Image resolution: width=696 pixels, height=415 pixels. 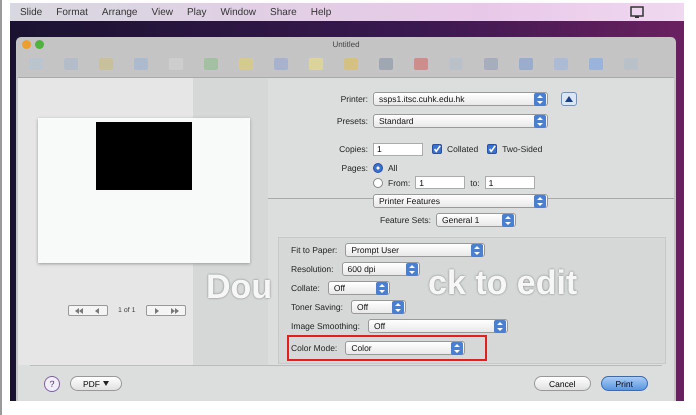 What do you see at coordinates (39, 44) in the screenshot?
I see `zoom-button` at bounding box center [39, 44].